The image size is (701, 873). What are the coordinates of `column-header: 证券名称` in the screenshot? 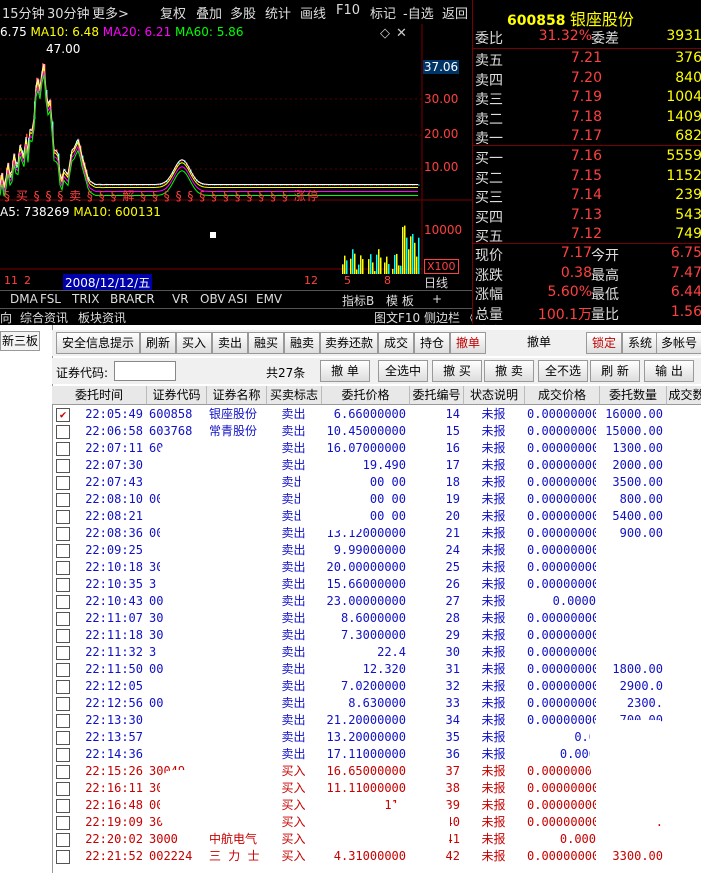 It's located at (237, 395).